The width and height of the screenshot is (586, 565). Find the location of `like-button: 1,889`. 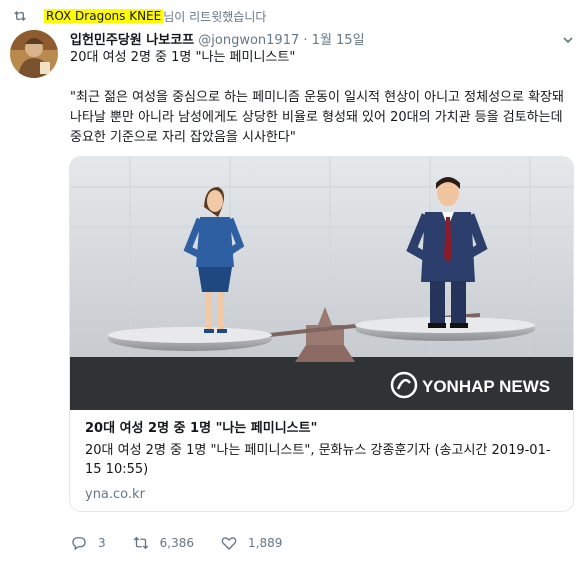

like-button: 1,889 is located at coordinates (251, 543).